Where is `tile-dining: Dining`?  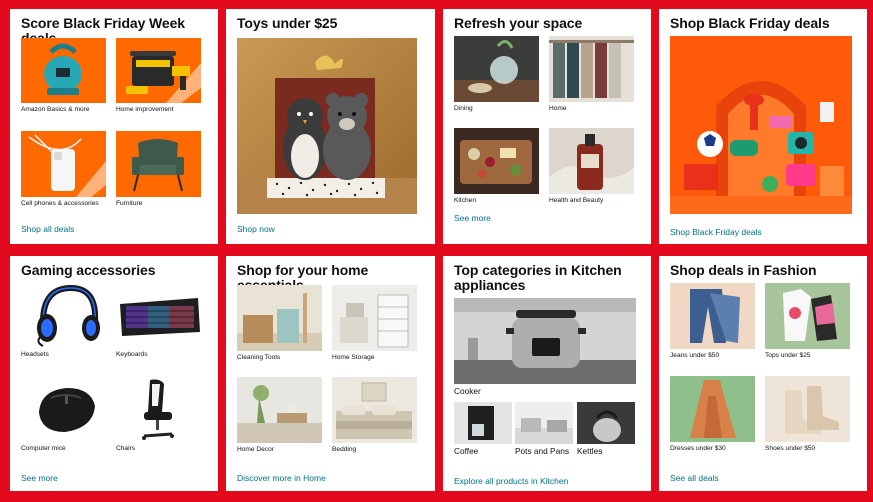
tile-dining: Dining is located at coordinates (496, 74).